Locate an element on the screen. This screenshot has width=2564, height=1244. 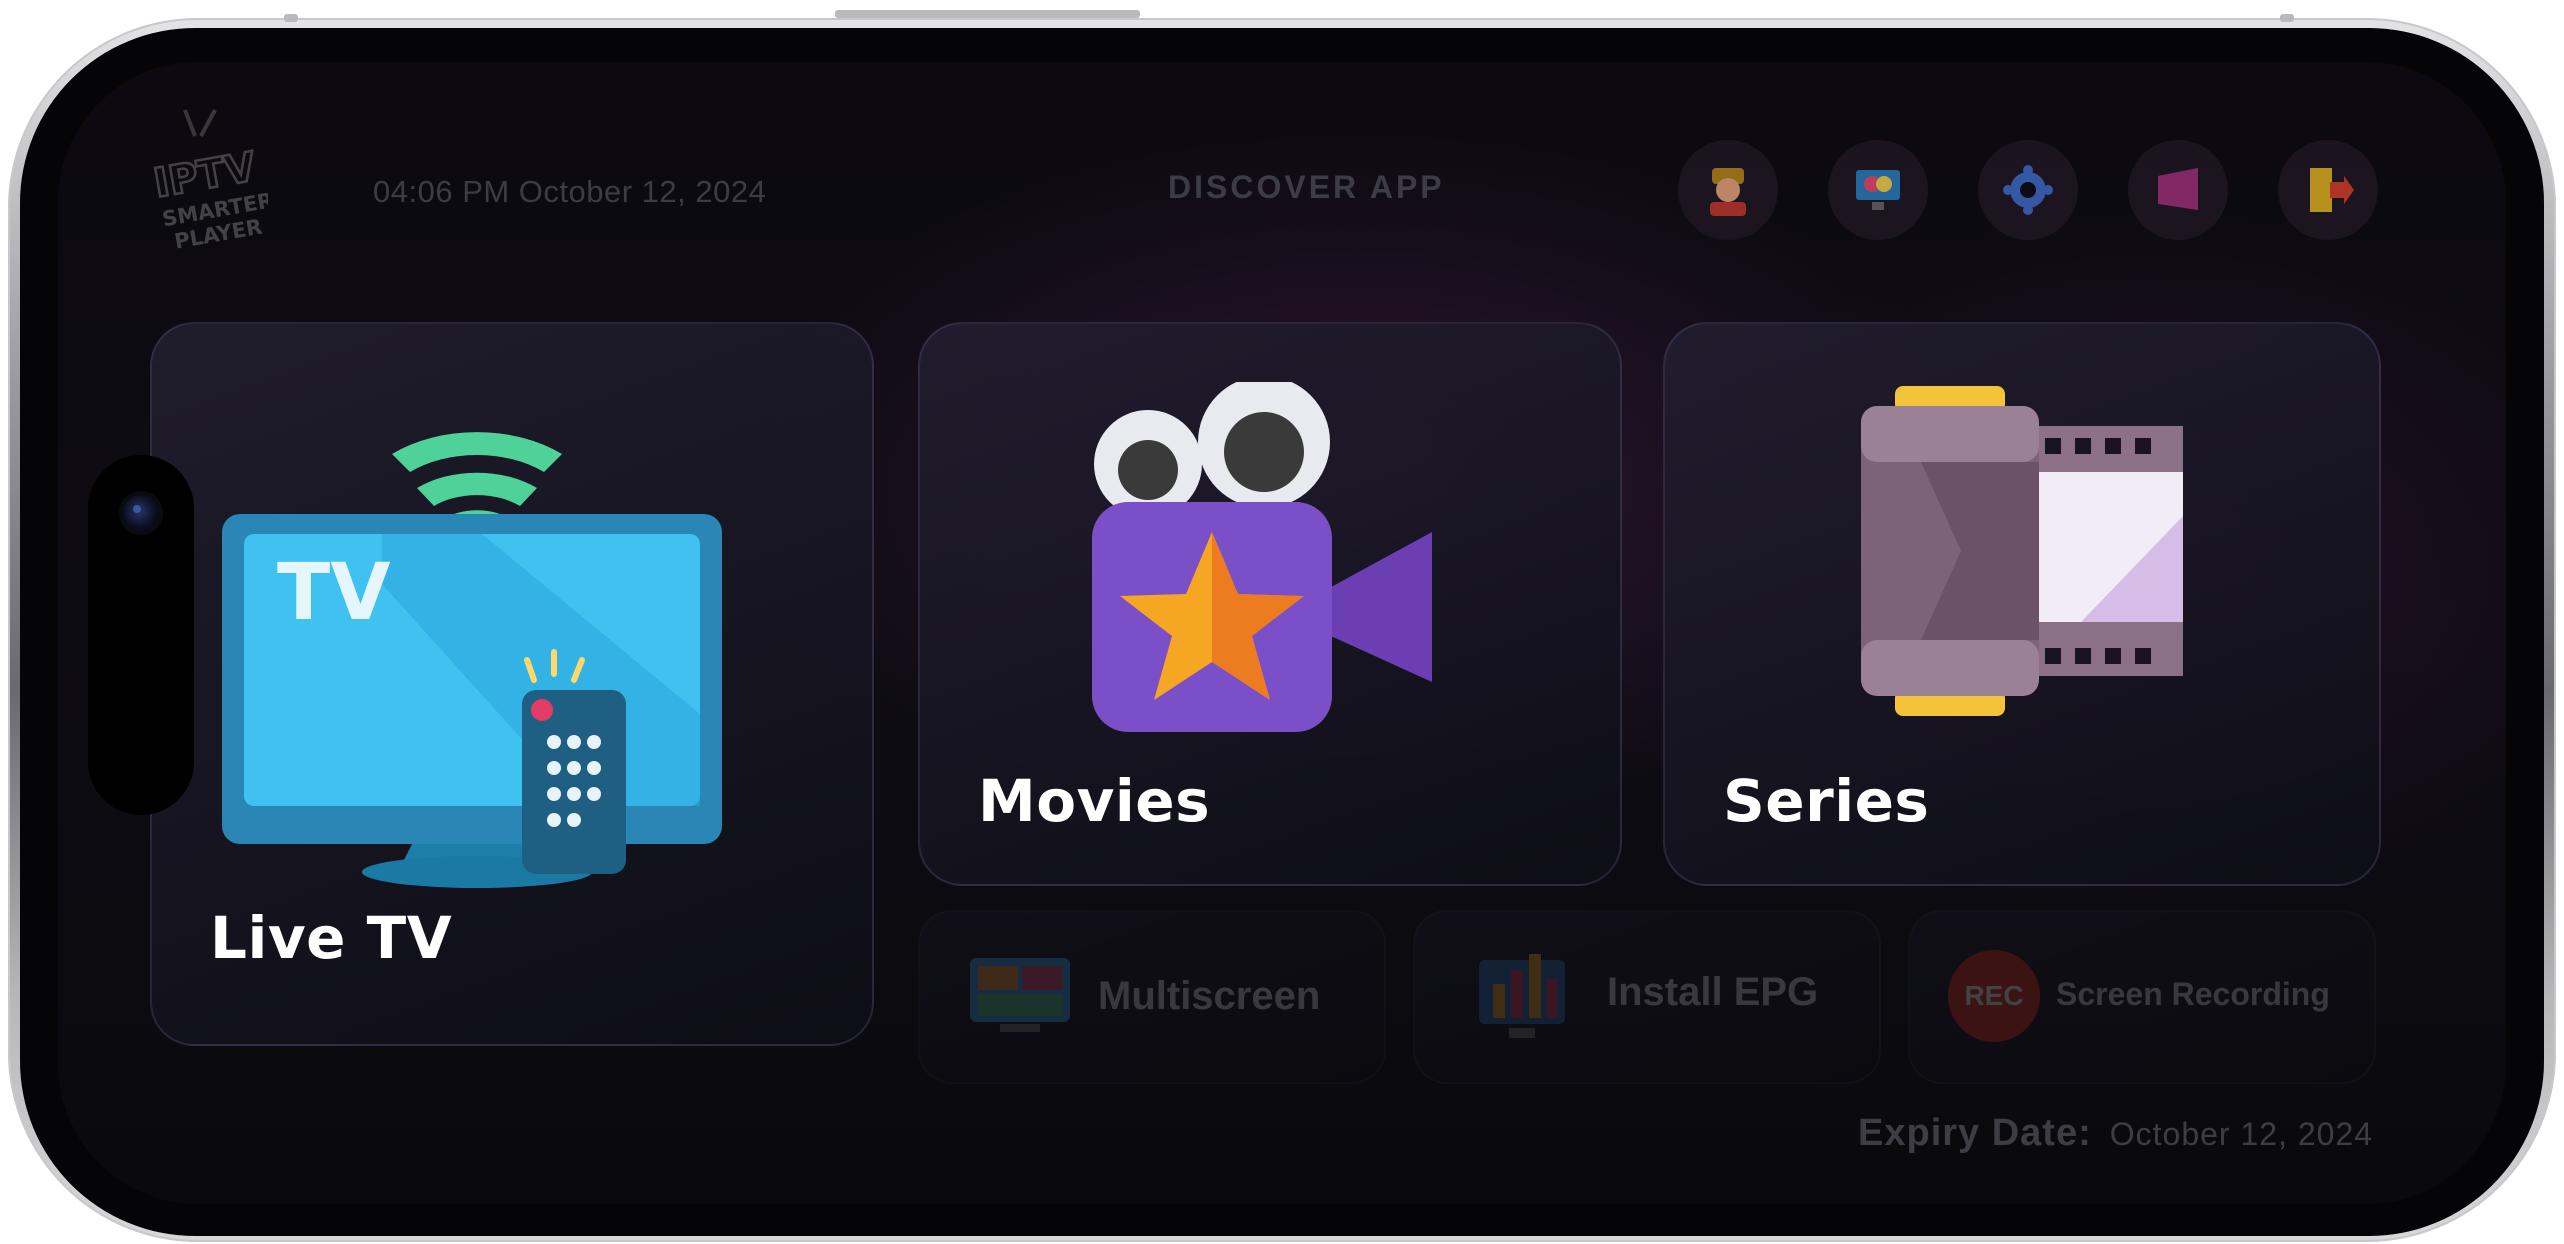
multiscreen-icon is located at coordinates (1020, 995).